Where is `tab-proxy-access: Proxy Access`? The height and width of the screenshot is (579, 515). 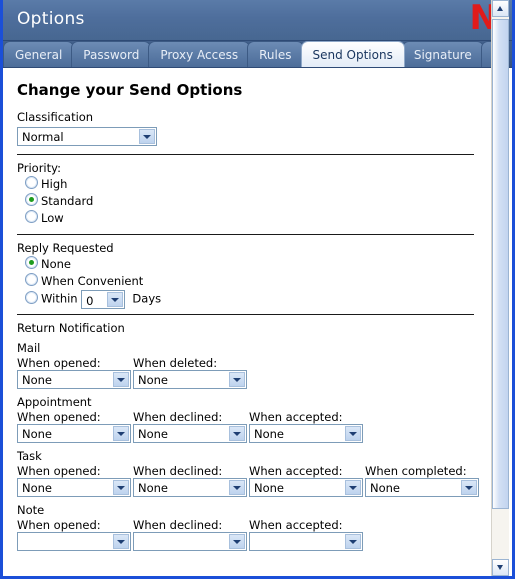 tab-proxy-access: Proxy Access is located at coordinates (199, 54).